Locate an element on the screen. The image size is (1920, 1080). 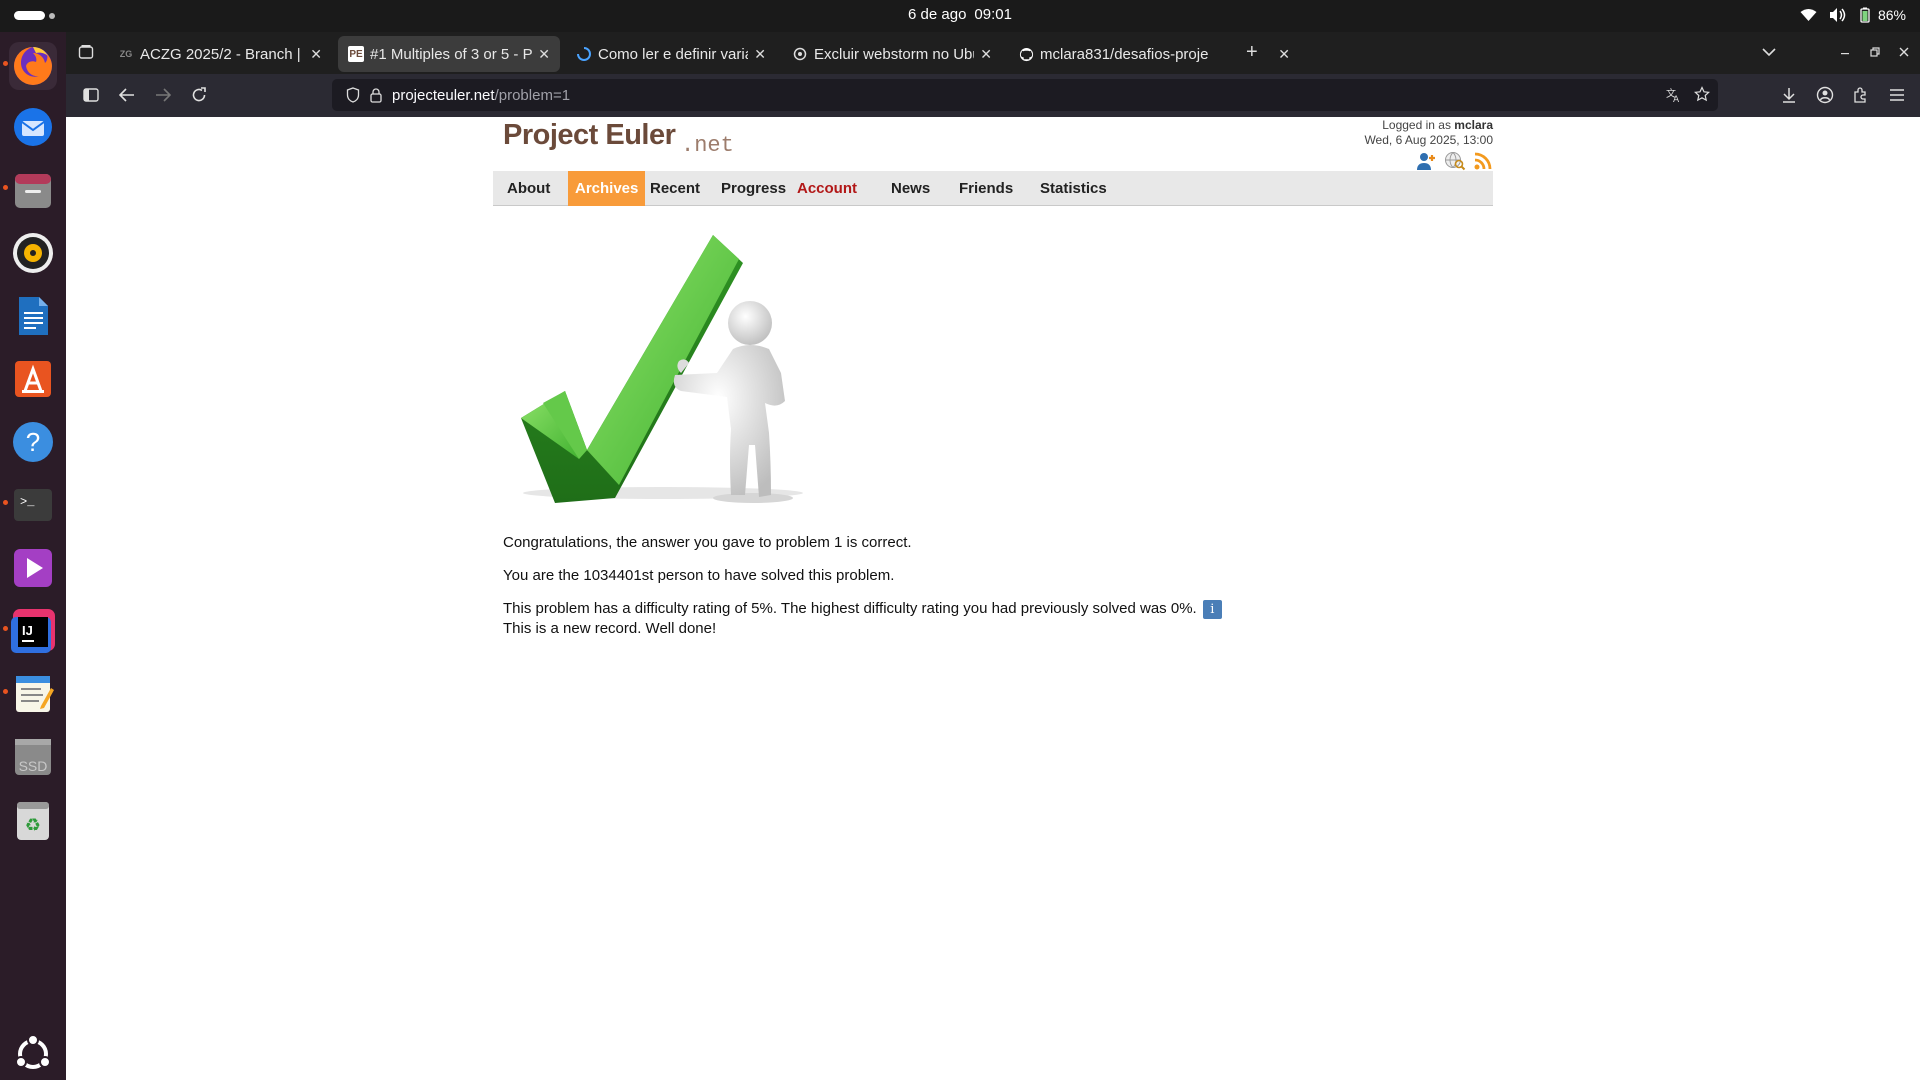
tab-title: Como ler e definir variáve is located at coordinates (673, 54).